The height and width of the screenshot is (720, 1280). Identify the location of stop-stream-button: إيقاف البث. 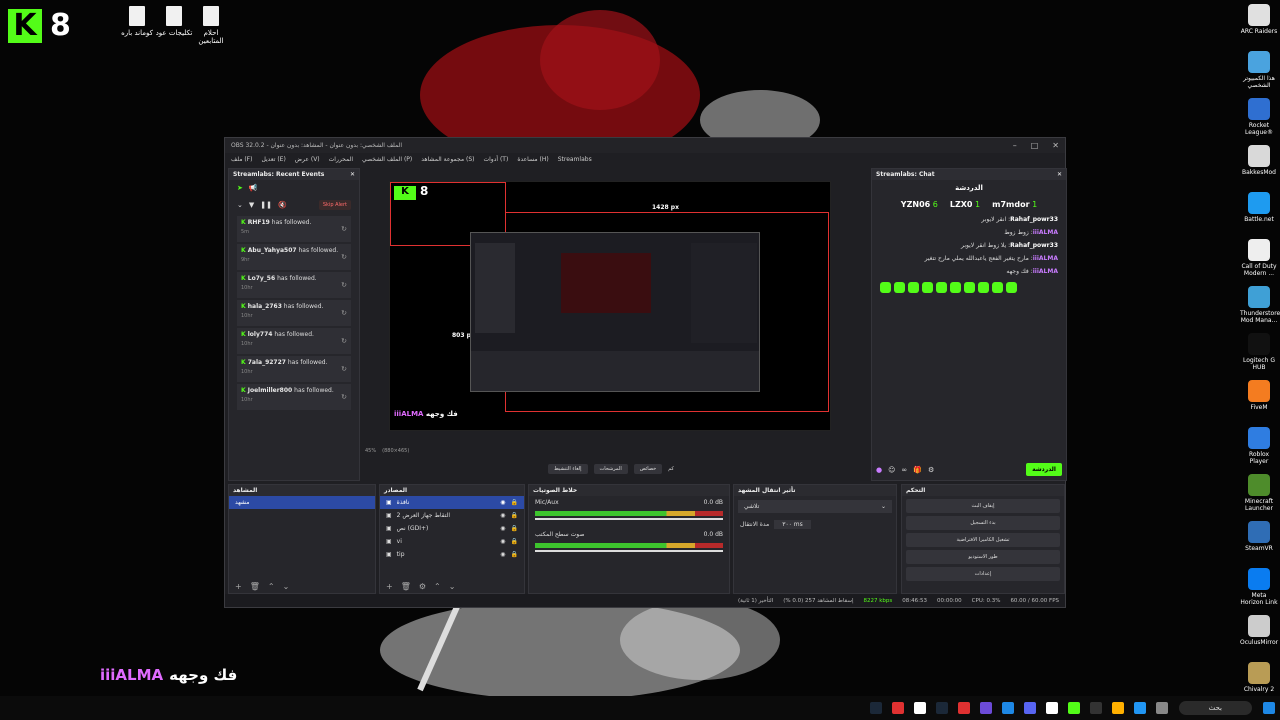
(983, 506).